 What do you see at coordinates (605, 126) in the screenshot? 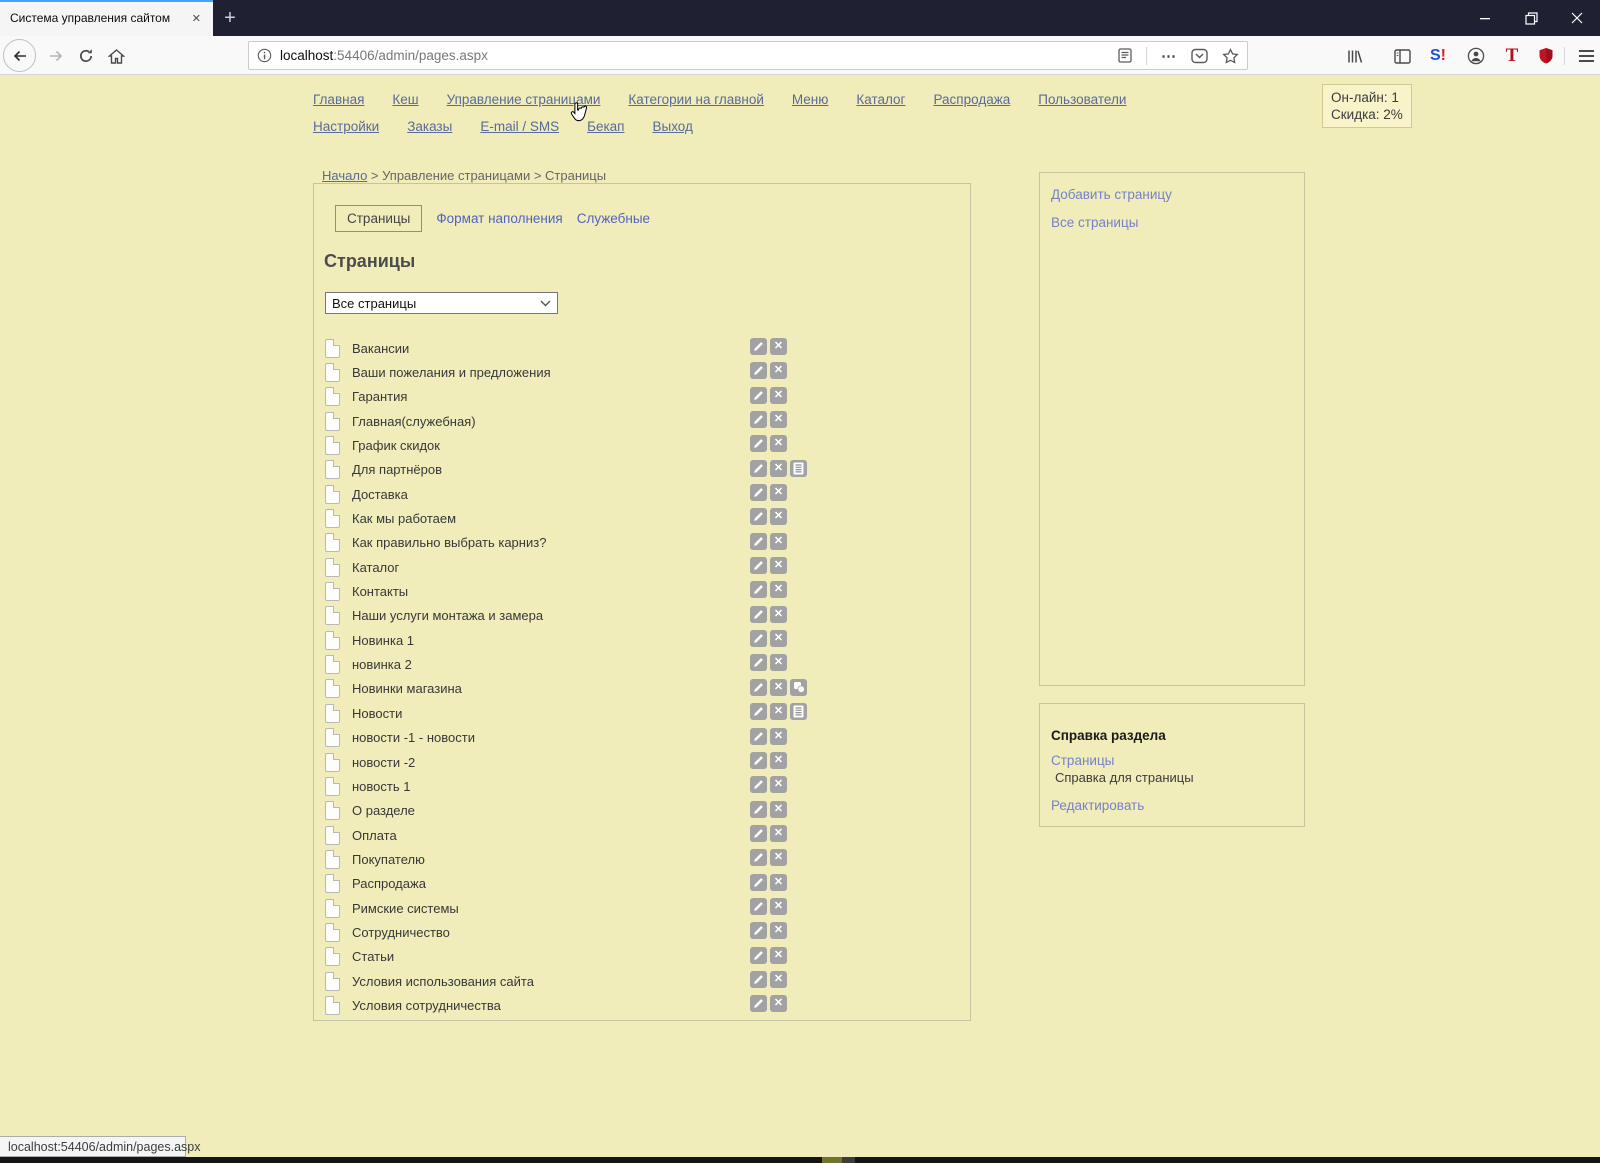
I see `nav-link: Бекап` at bounding box center [605, 126].